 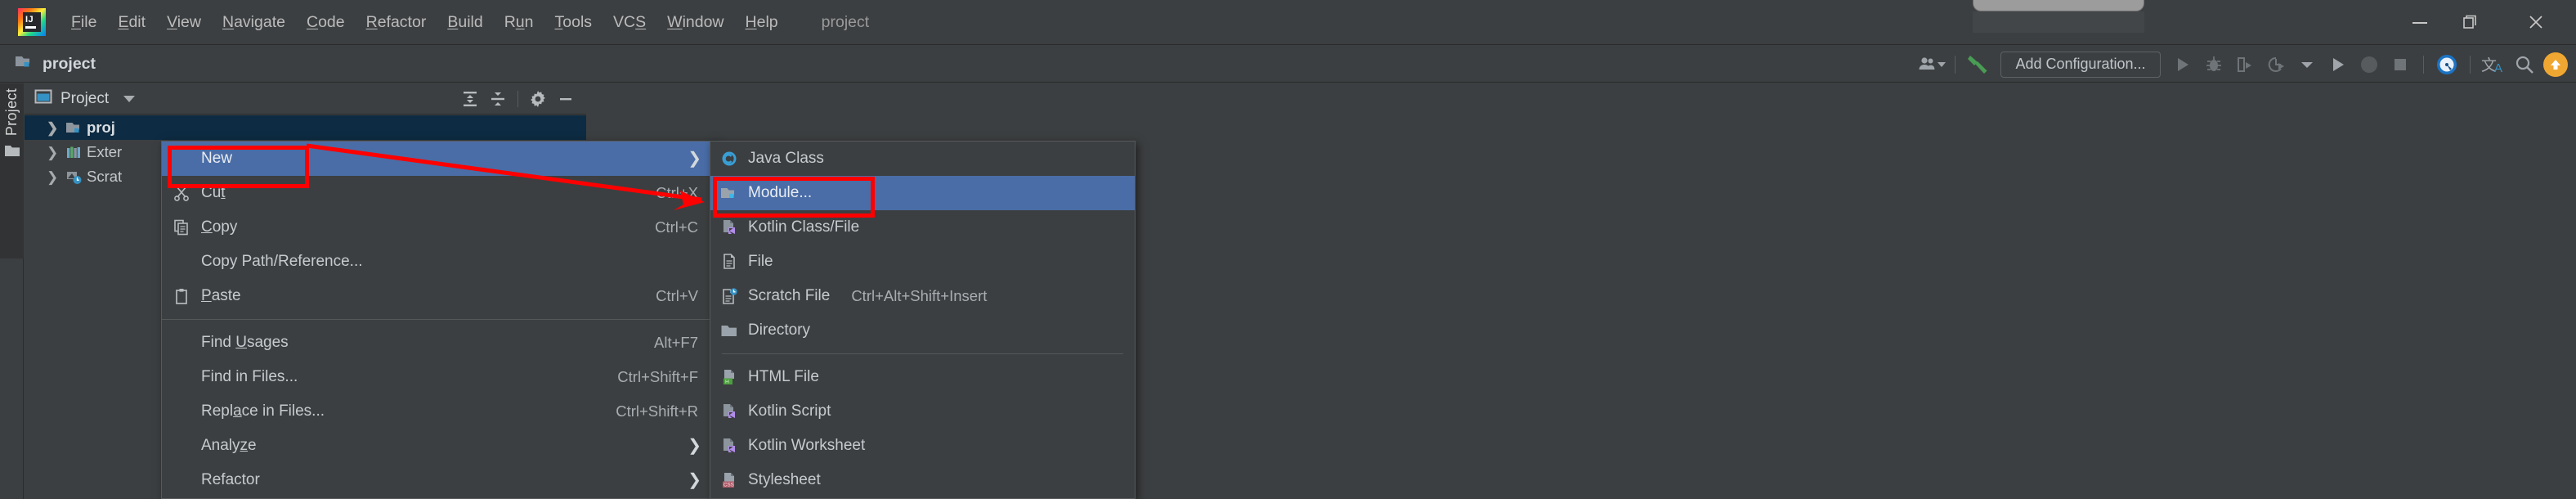 What do you see at coordinates (923, 446) in the screenshot?
I see `submenu-item-kotlin-worksheet: Kotlin Worksheet` at bounding box center [923, 446].